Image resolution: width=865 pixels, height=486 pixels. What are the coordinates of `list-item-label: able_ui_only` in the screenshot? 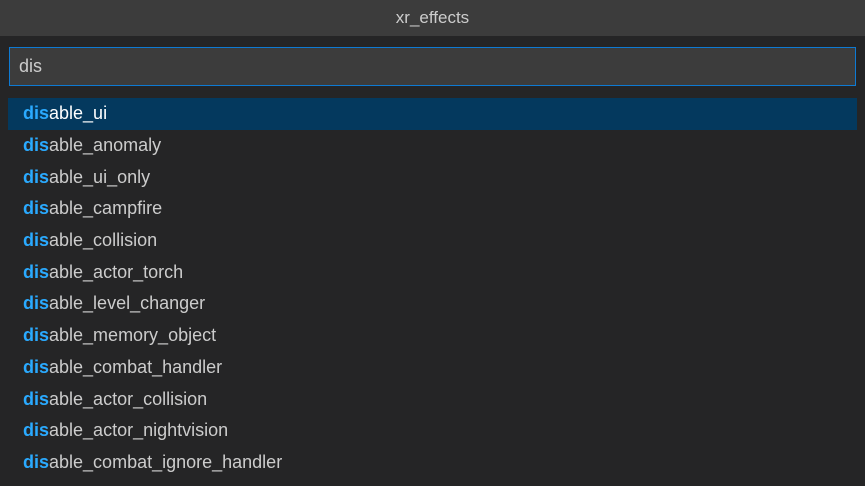 It's located at (100, 176).